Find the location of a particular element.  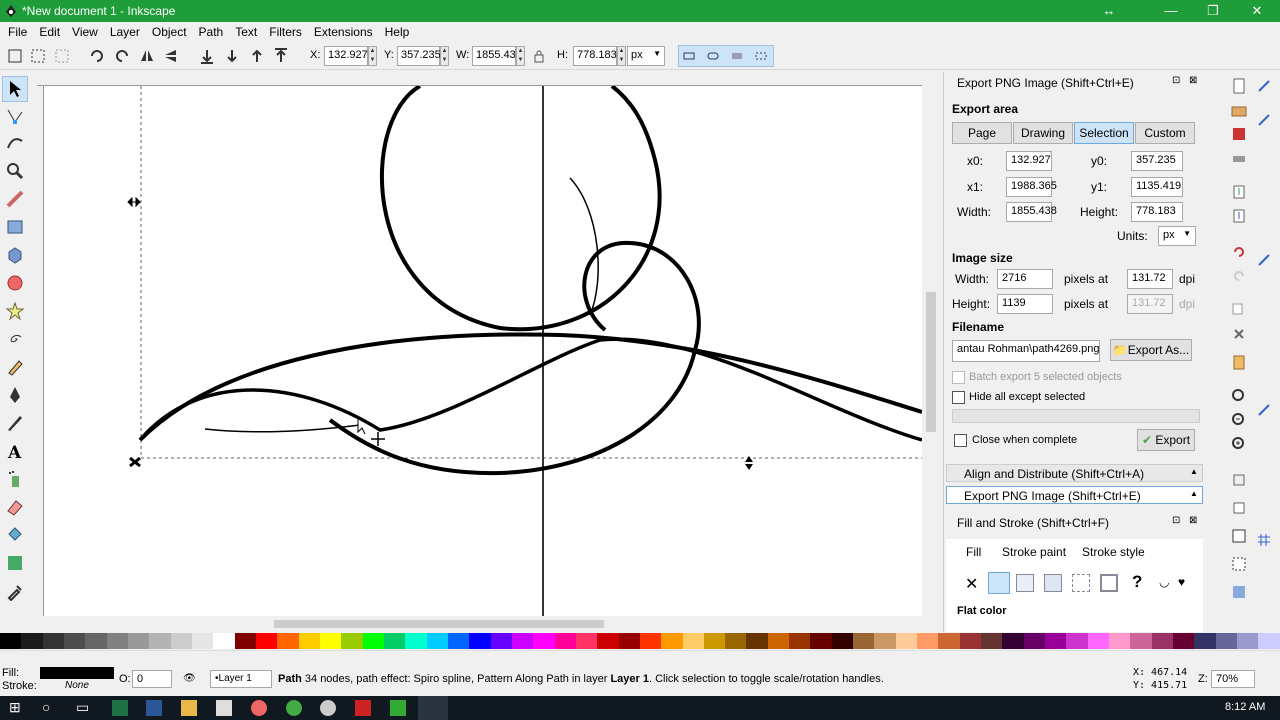

stroke-value: None is located at coordinates (77, 685).